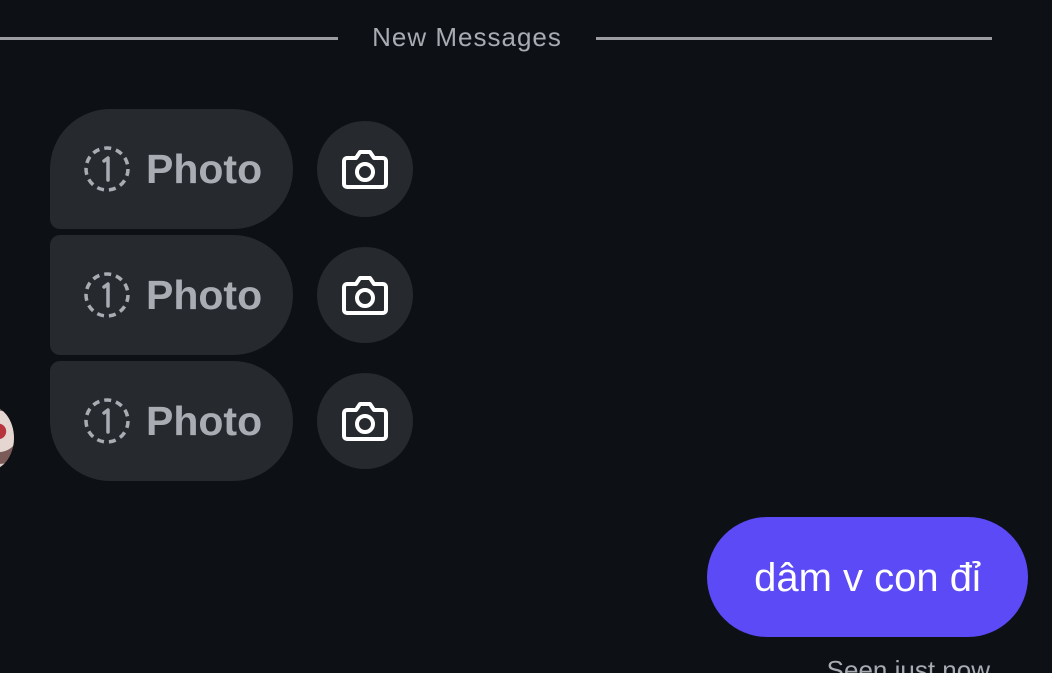  Describe the element at coordinates (867, 577) in the screenshot. I see `sent-message-bubble: dâm v con đỉ` at that location.